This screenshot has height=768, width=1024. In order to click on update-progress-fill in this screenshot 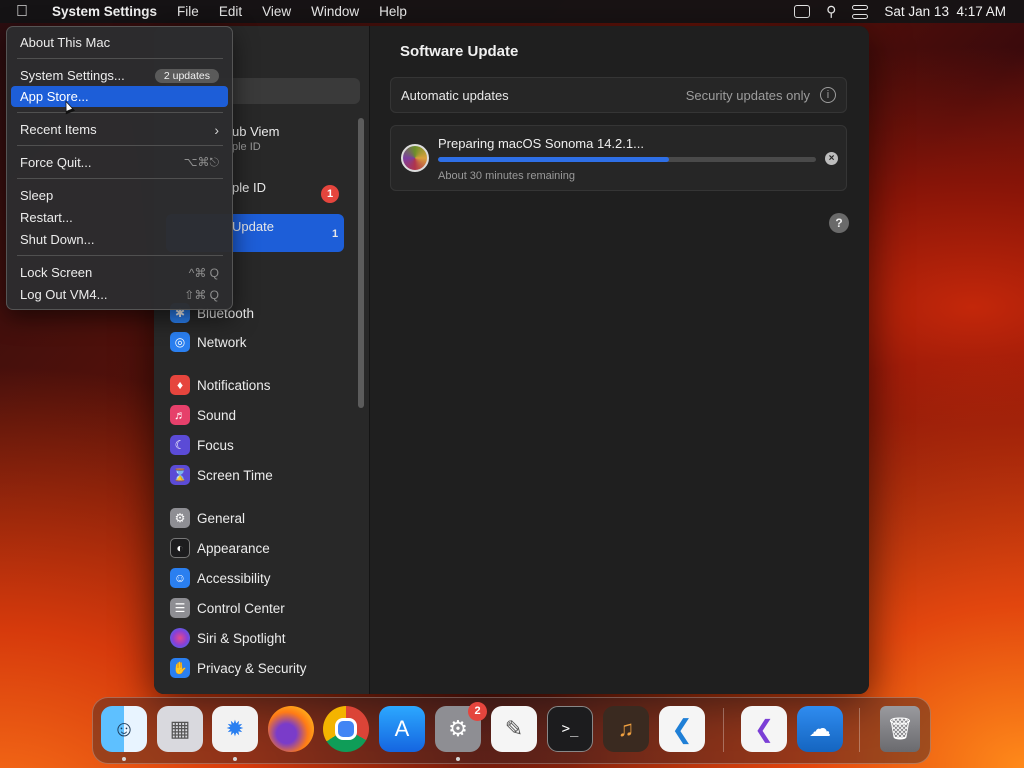, I will do `click(553, 159)`.